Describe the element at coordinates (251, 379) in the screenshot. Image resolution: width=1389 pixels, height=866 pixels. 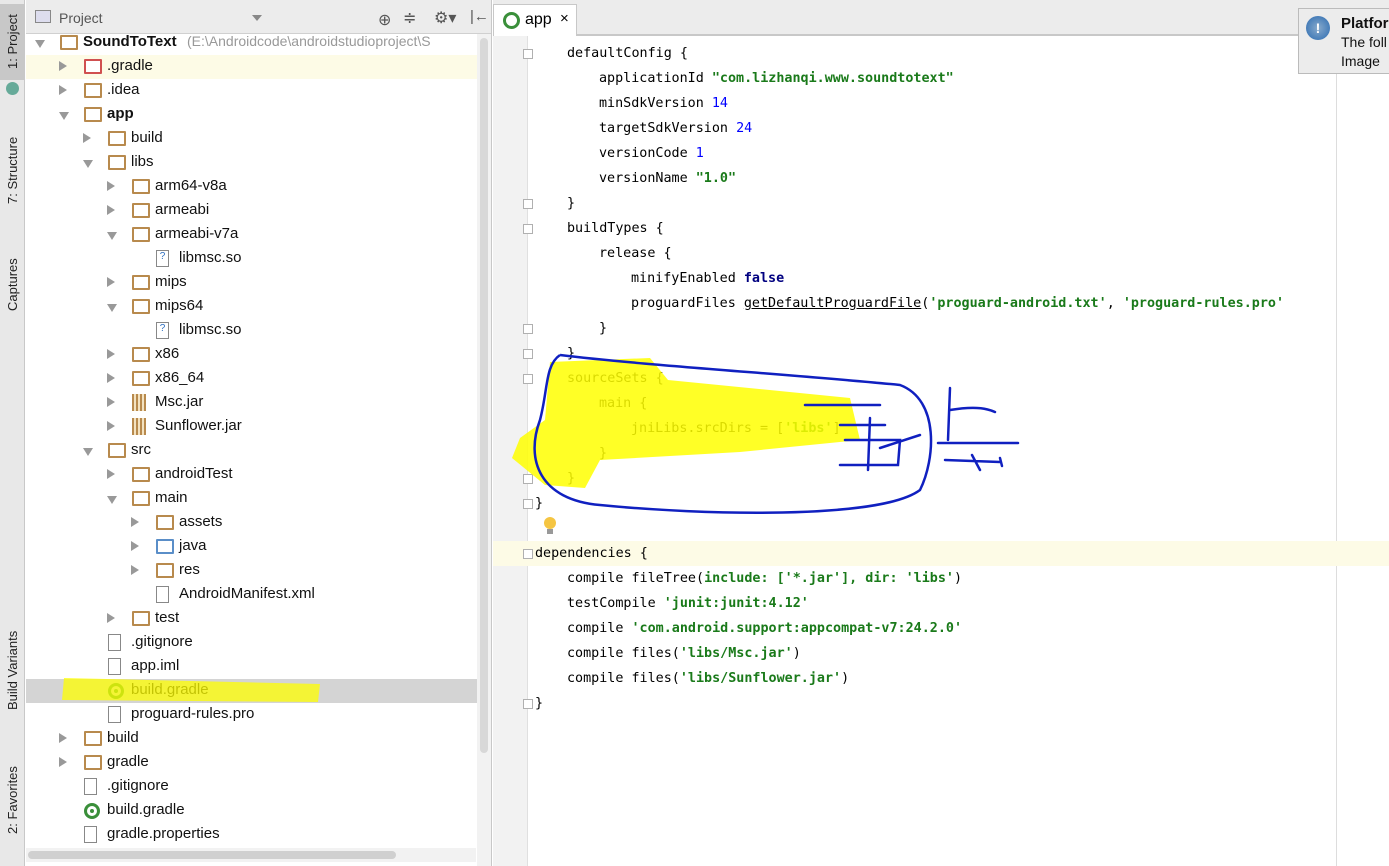
I see `tree-item: x86_64` at that location.